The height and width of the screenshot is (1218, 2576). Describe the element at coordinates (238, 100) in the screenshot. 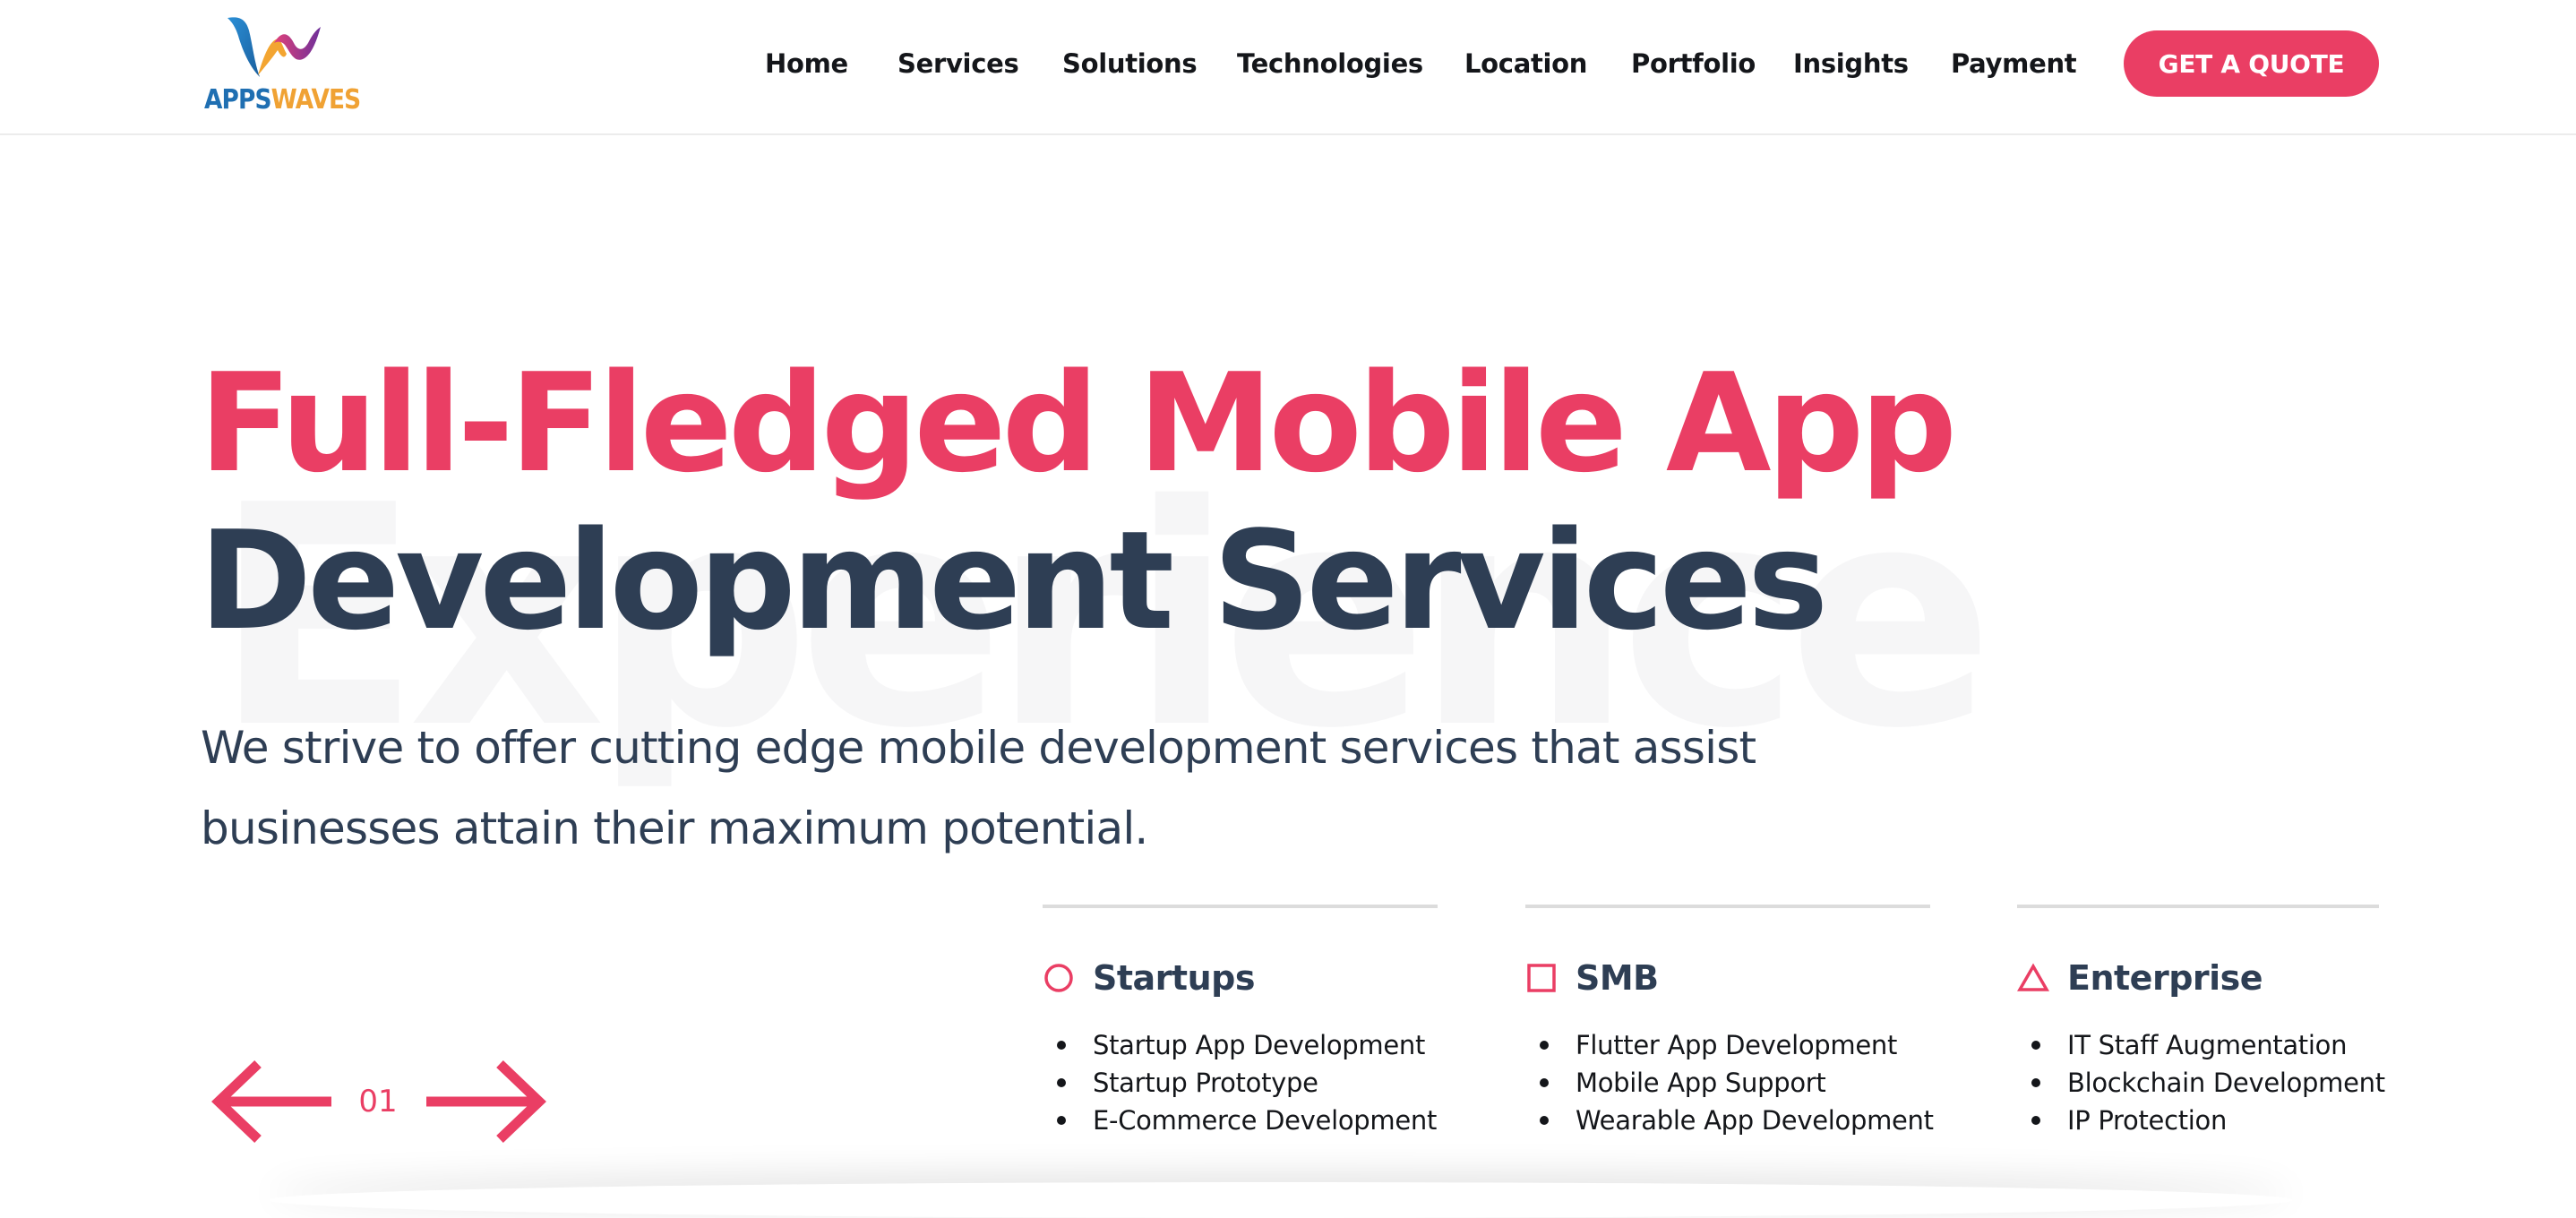

I see `logo-text-apps: APPS` at that location.